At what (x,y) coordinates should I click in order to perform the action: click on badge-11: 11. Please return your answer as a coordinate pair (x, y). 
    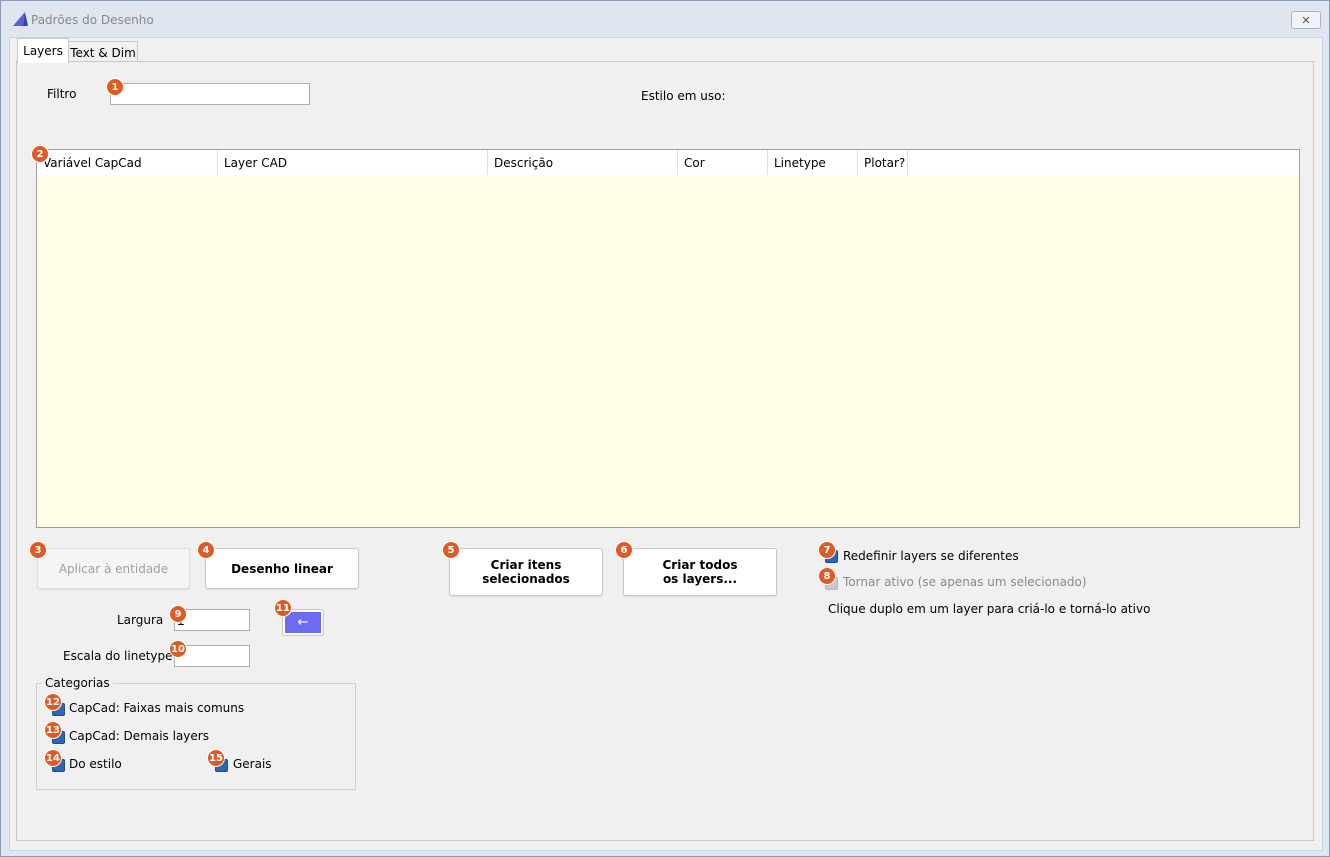
    Looking at the image, I should click on (283, 608).